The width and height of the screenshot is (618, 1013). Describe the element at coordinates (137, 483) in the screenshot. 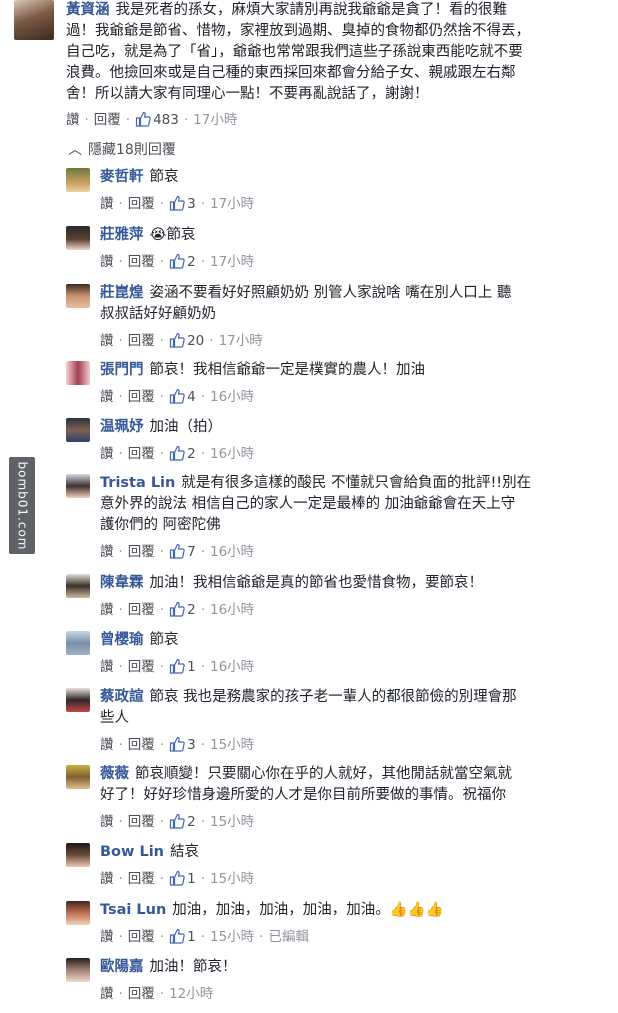

I see `author-name: Trista Lin` at that location.